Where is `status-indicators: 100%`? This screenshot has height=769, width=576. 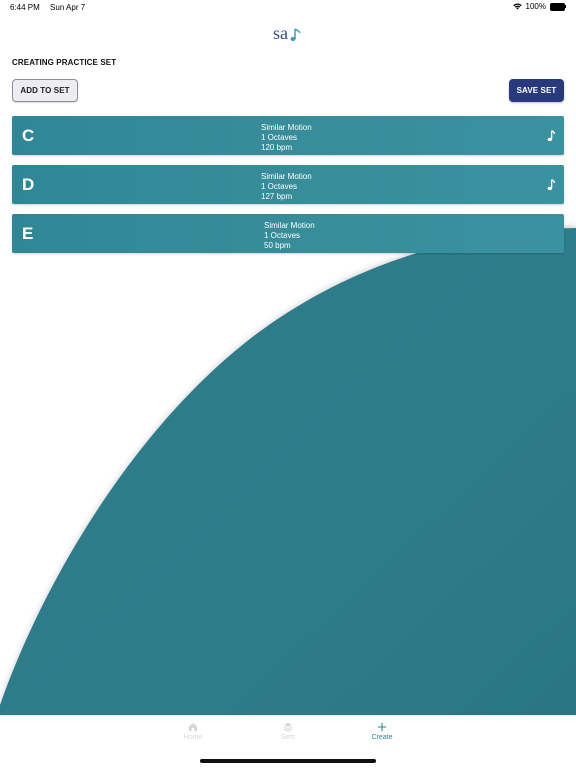 status-indicators: 100% is located at coordinates (539, 6).